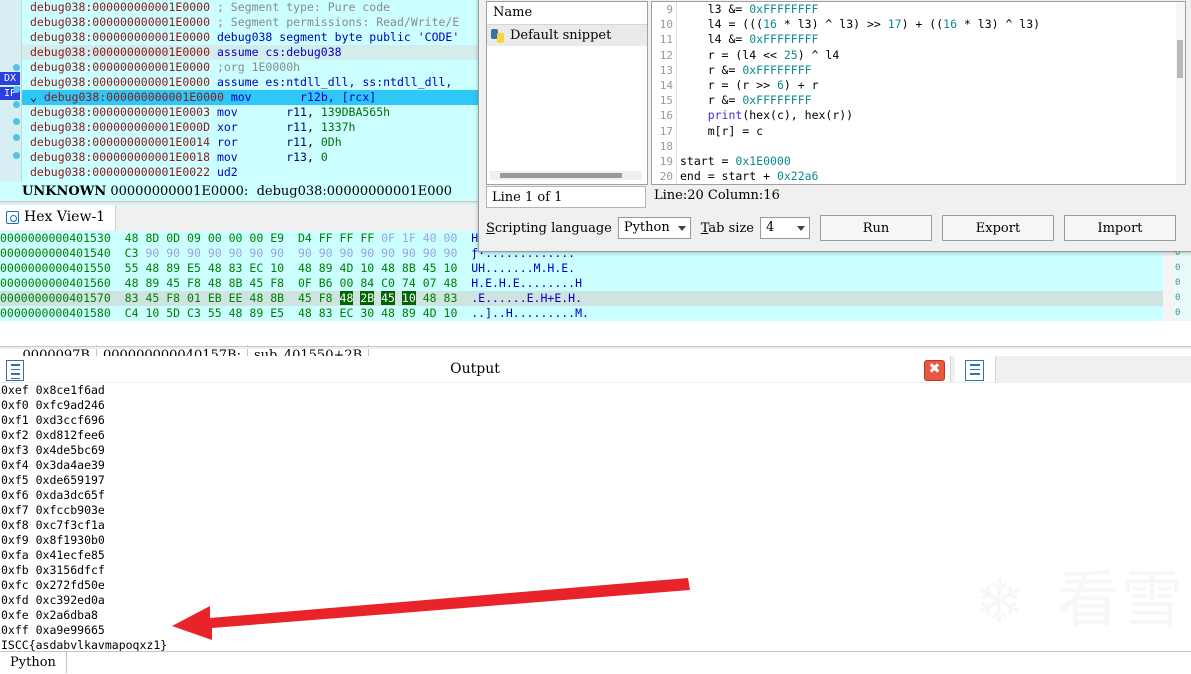  What do you see at coordinates (53, 405) in the screenshot?
I see `output-line: 0xf0 0xfc9ad246` at bounding box center [53, 405].